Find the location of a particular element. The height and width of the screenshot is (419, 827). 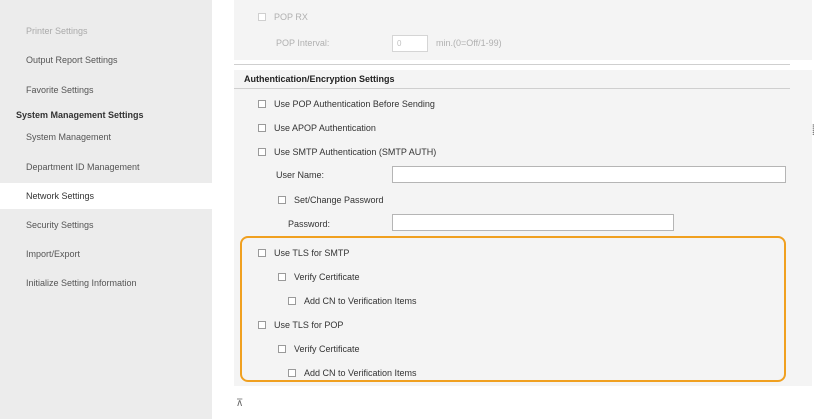

pop-rx-checkbox-row: POP RX is located at coordinates (283, 17).